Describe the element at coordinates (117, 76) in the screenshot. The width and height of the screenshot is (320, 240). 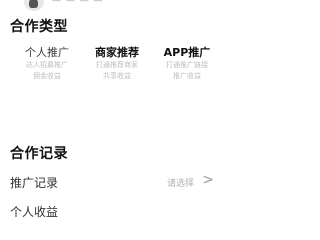
I see `type-option-desc: 共享收益` at that location.